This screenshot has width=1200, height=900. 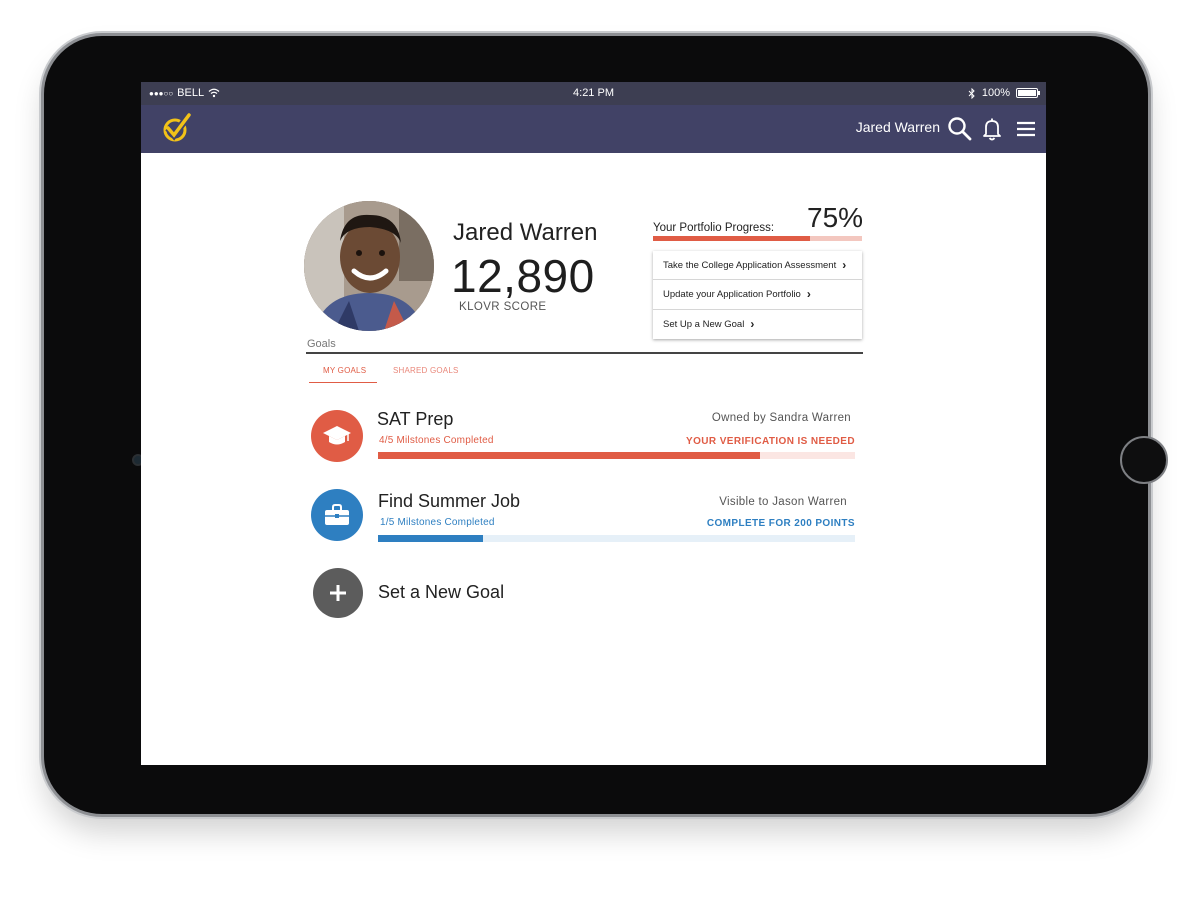 I want to click on portfolio-progress-percent: 75%, so click(x=835, y=217).